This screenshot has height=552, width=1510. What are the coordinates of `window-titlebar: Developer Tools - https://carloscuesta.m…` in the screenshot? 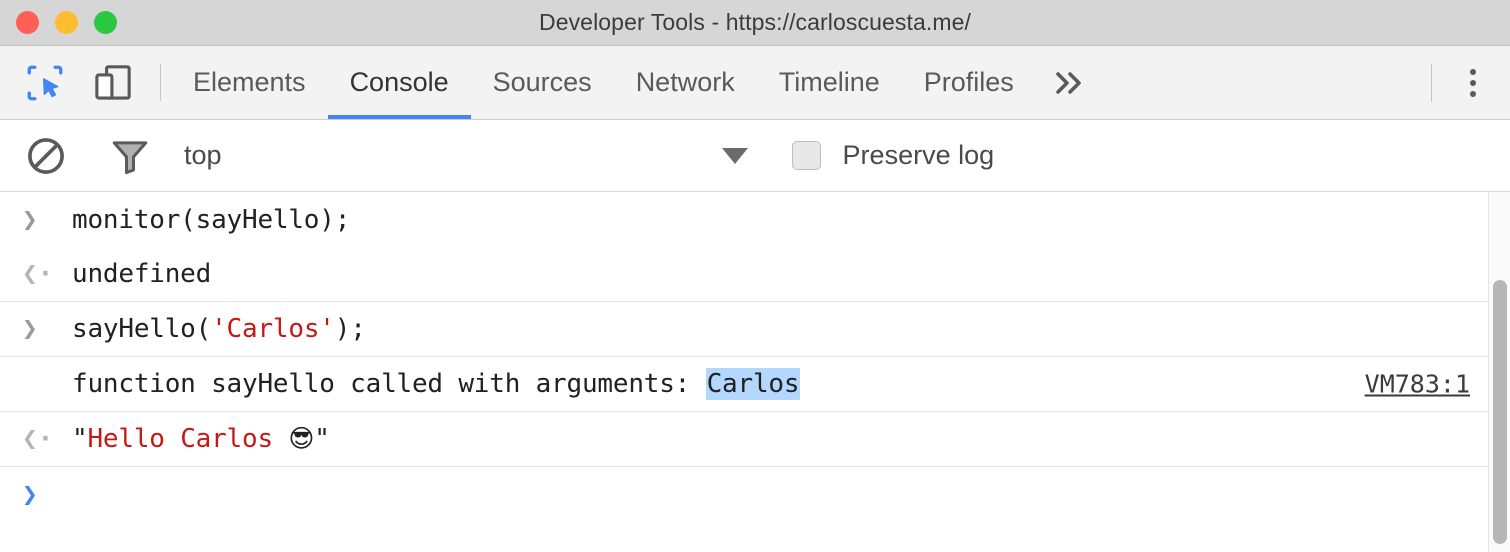 It's located at (755, 23).